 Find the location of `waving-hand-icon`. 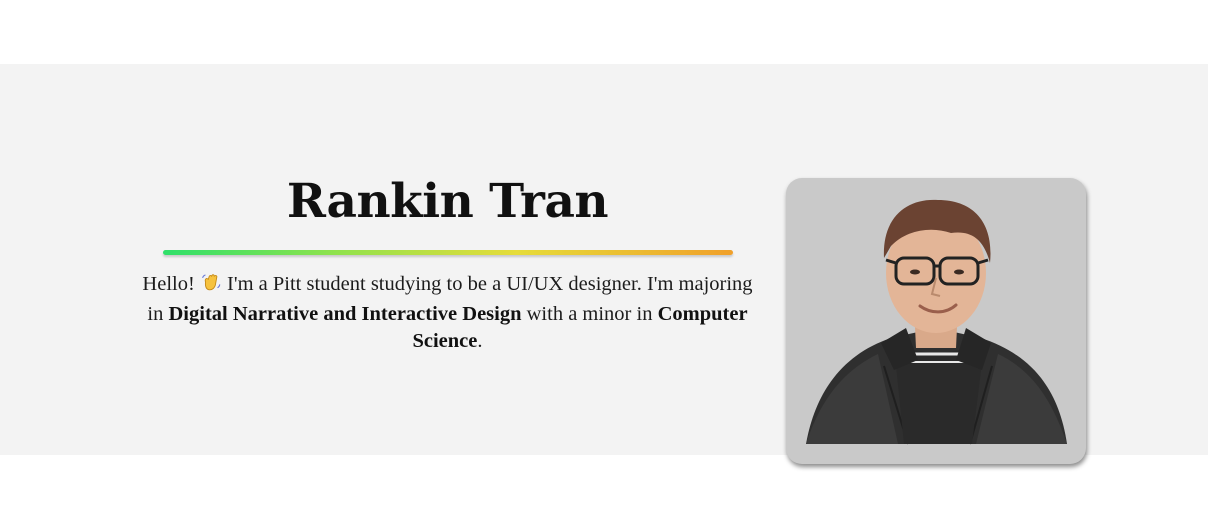

waving-hand-icon is located at coordinates (211, 286).